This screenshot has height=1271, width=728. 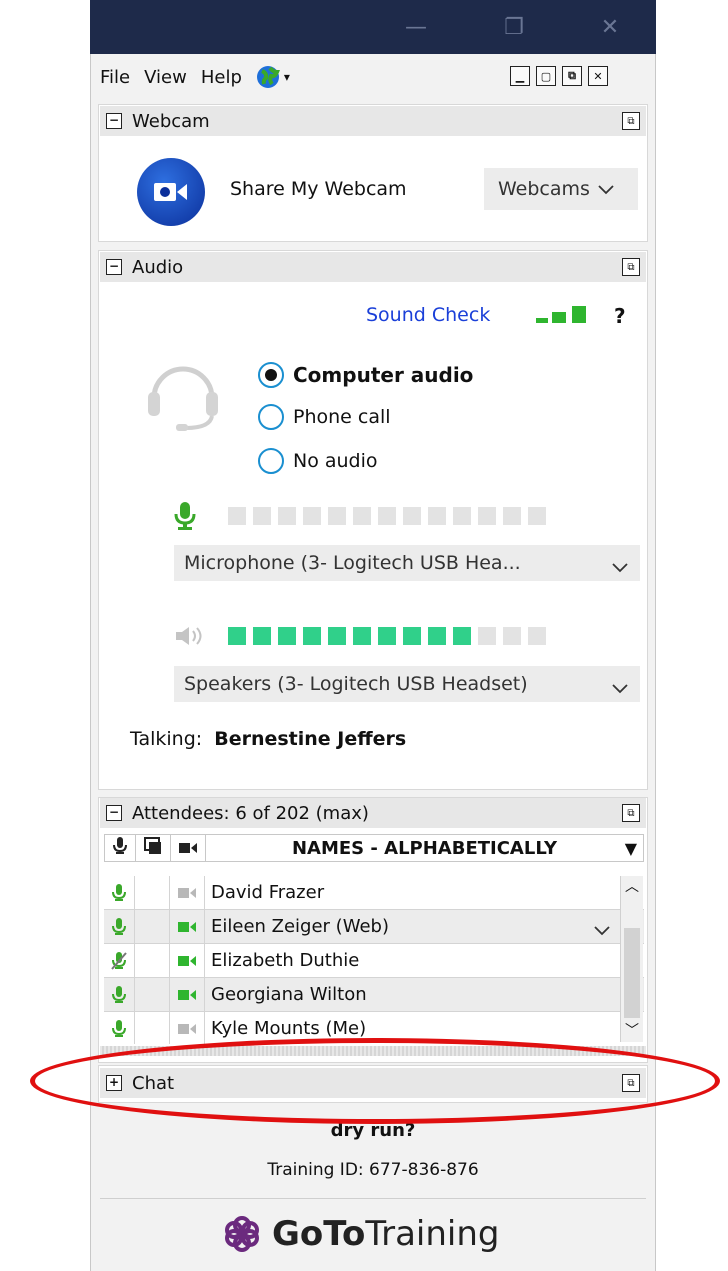 I want to click on menu-help: Help, so click(x=221, y=77).